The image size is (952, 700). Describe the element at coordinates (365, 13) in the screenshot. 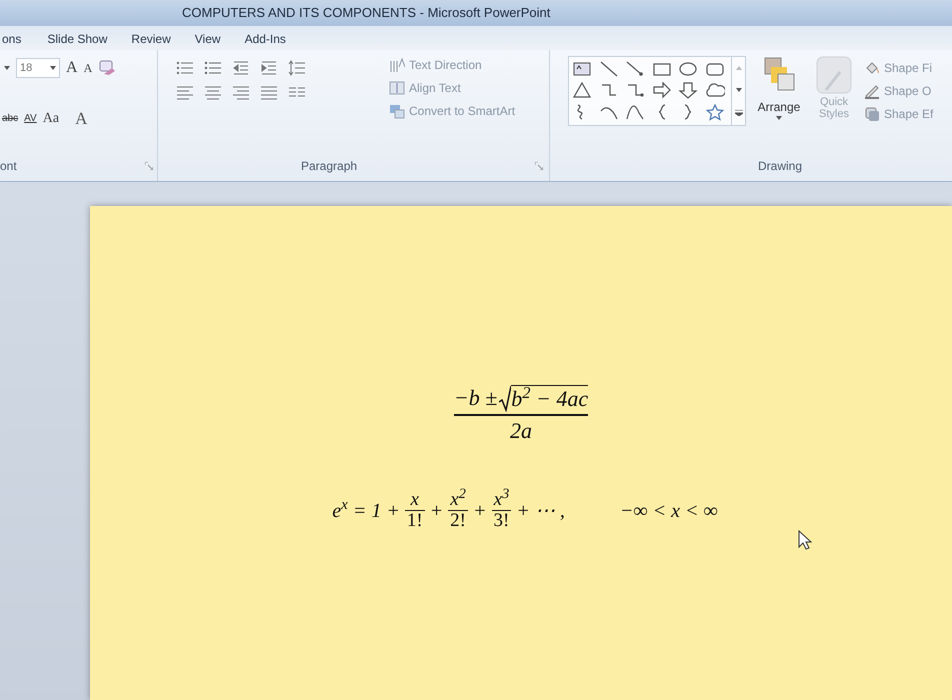

I see `window-title: COMPUTERS AND ITS COMPONENTS - Microsoft PowerPoint` at that location.